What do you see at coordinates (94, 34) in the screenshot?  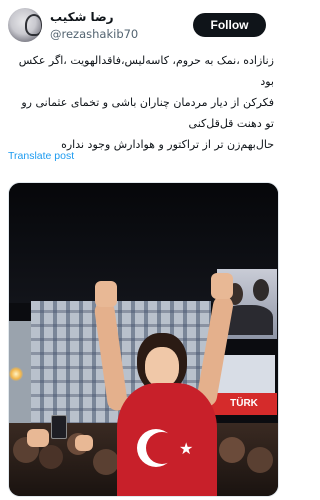 I see `author-handle: @rezashakib70` at bounding box center [94, 34].